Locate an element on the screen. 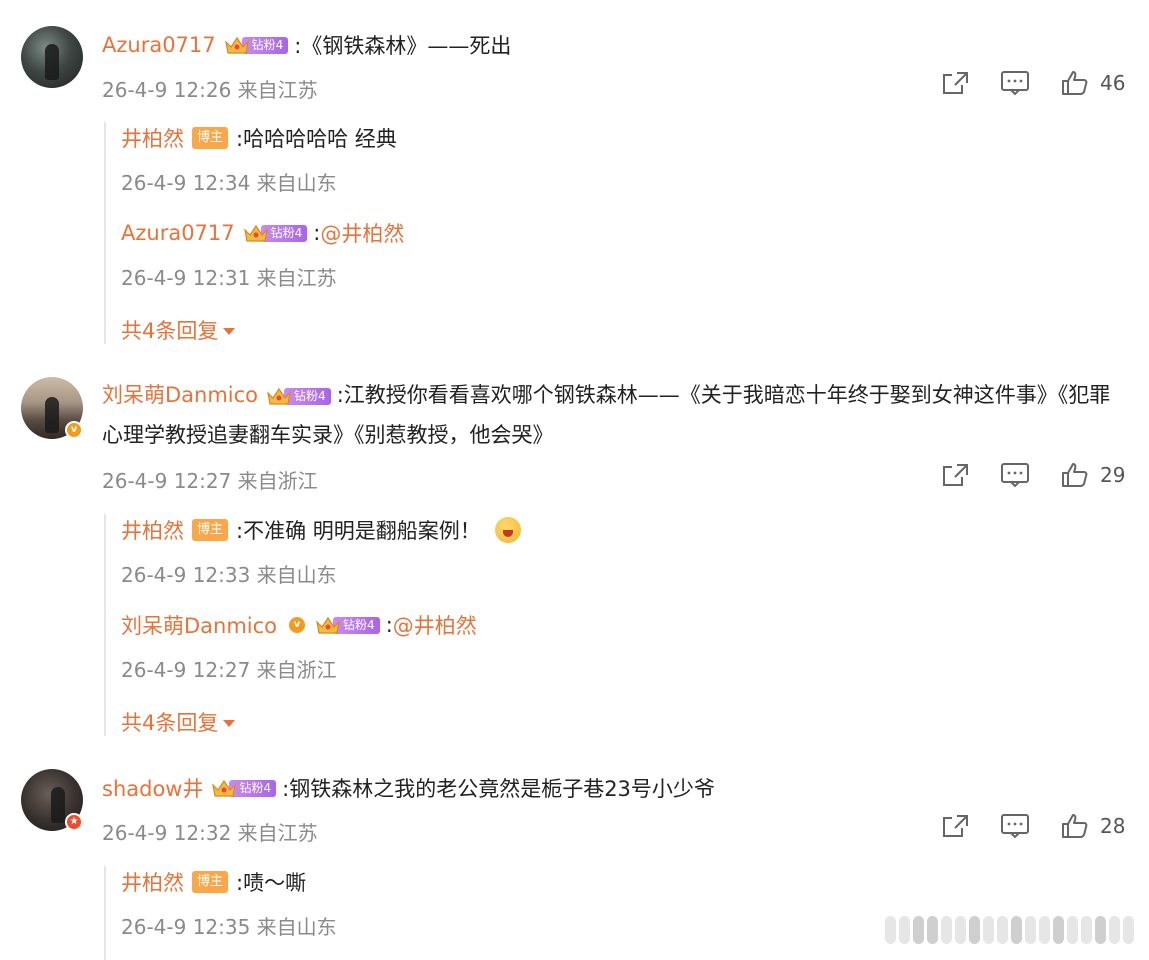 The image size is (1149, 960). verified-icon: ★ is located at coordinates (74, 822).